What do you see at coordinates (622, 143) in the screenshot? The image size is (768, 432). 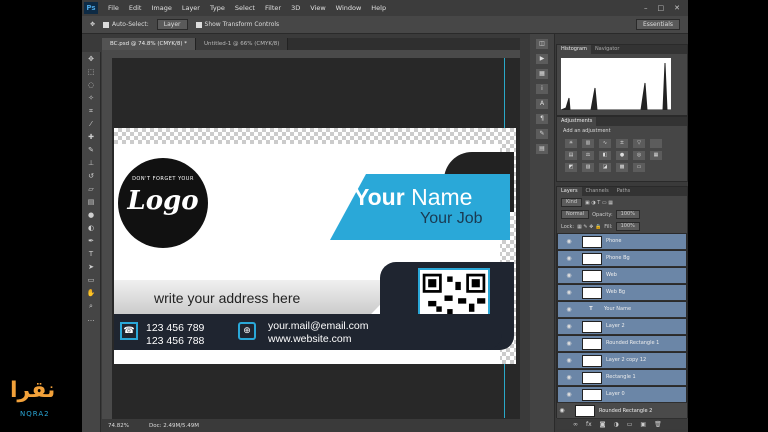 I see `exposure-icon: ±` at bounding box center [622, 143].